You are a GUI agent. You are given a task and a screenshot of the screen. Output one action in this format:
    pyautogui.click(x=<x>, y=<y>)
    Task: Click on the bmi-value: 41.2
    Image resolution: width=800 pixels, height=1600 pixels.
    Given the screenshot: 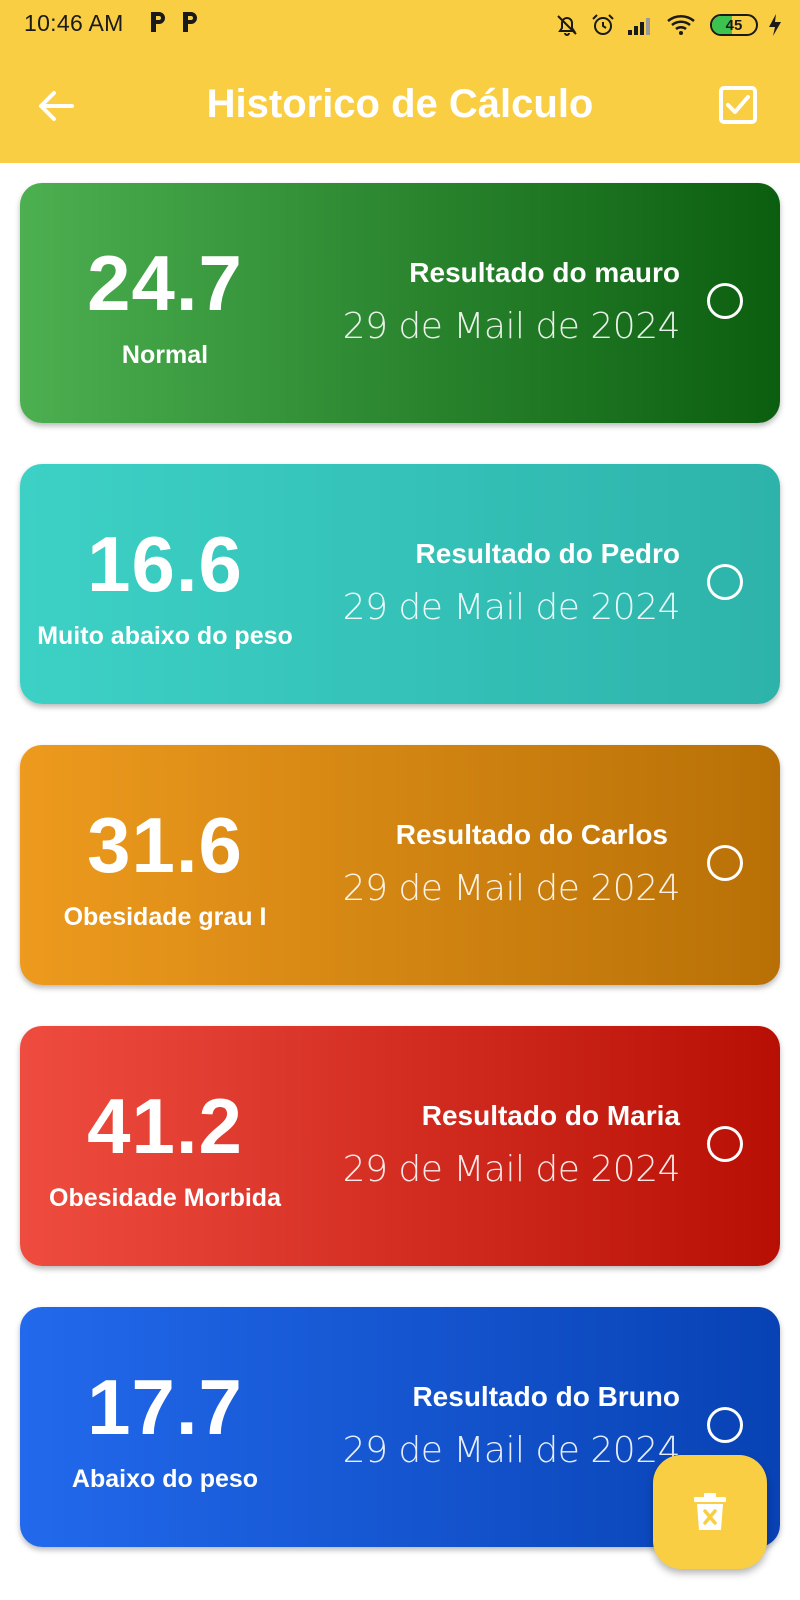 What is the action you would take?
    pyautogui.click(x=165, y=1126)
    